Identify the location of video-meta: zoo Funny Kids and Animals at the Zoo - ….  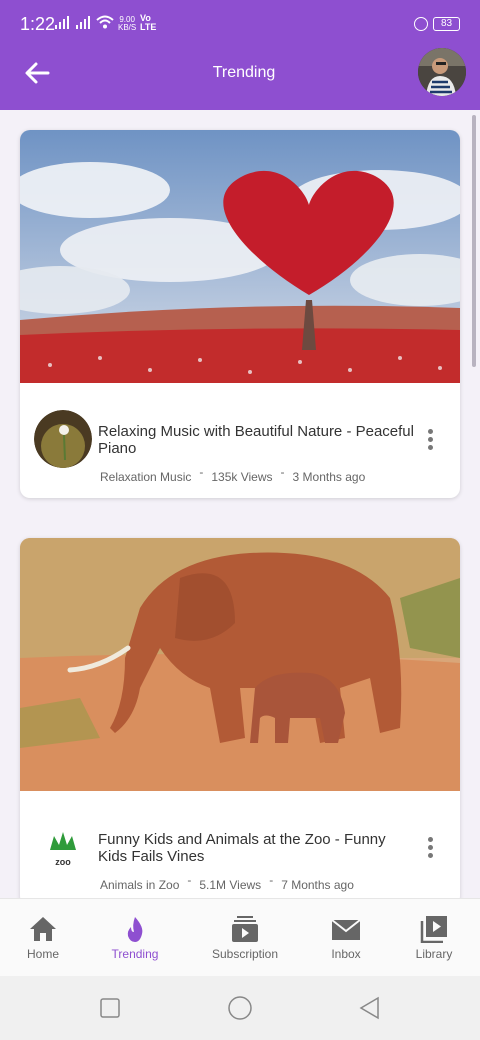
(240, 848).